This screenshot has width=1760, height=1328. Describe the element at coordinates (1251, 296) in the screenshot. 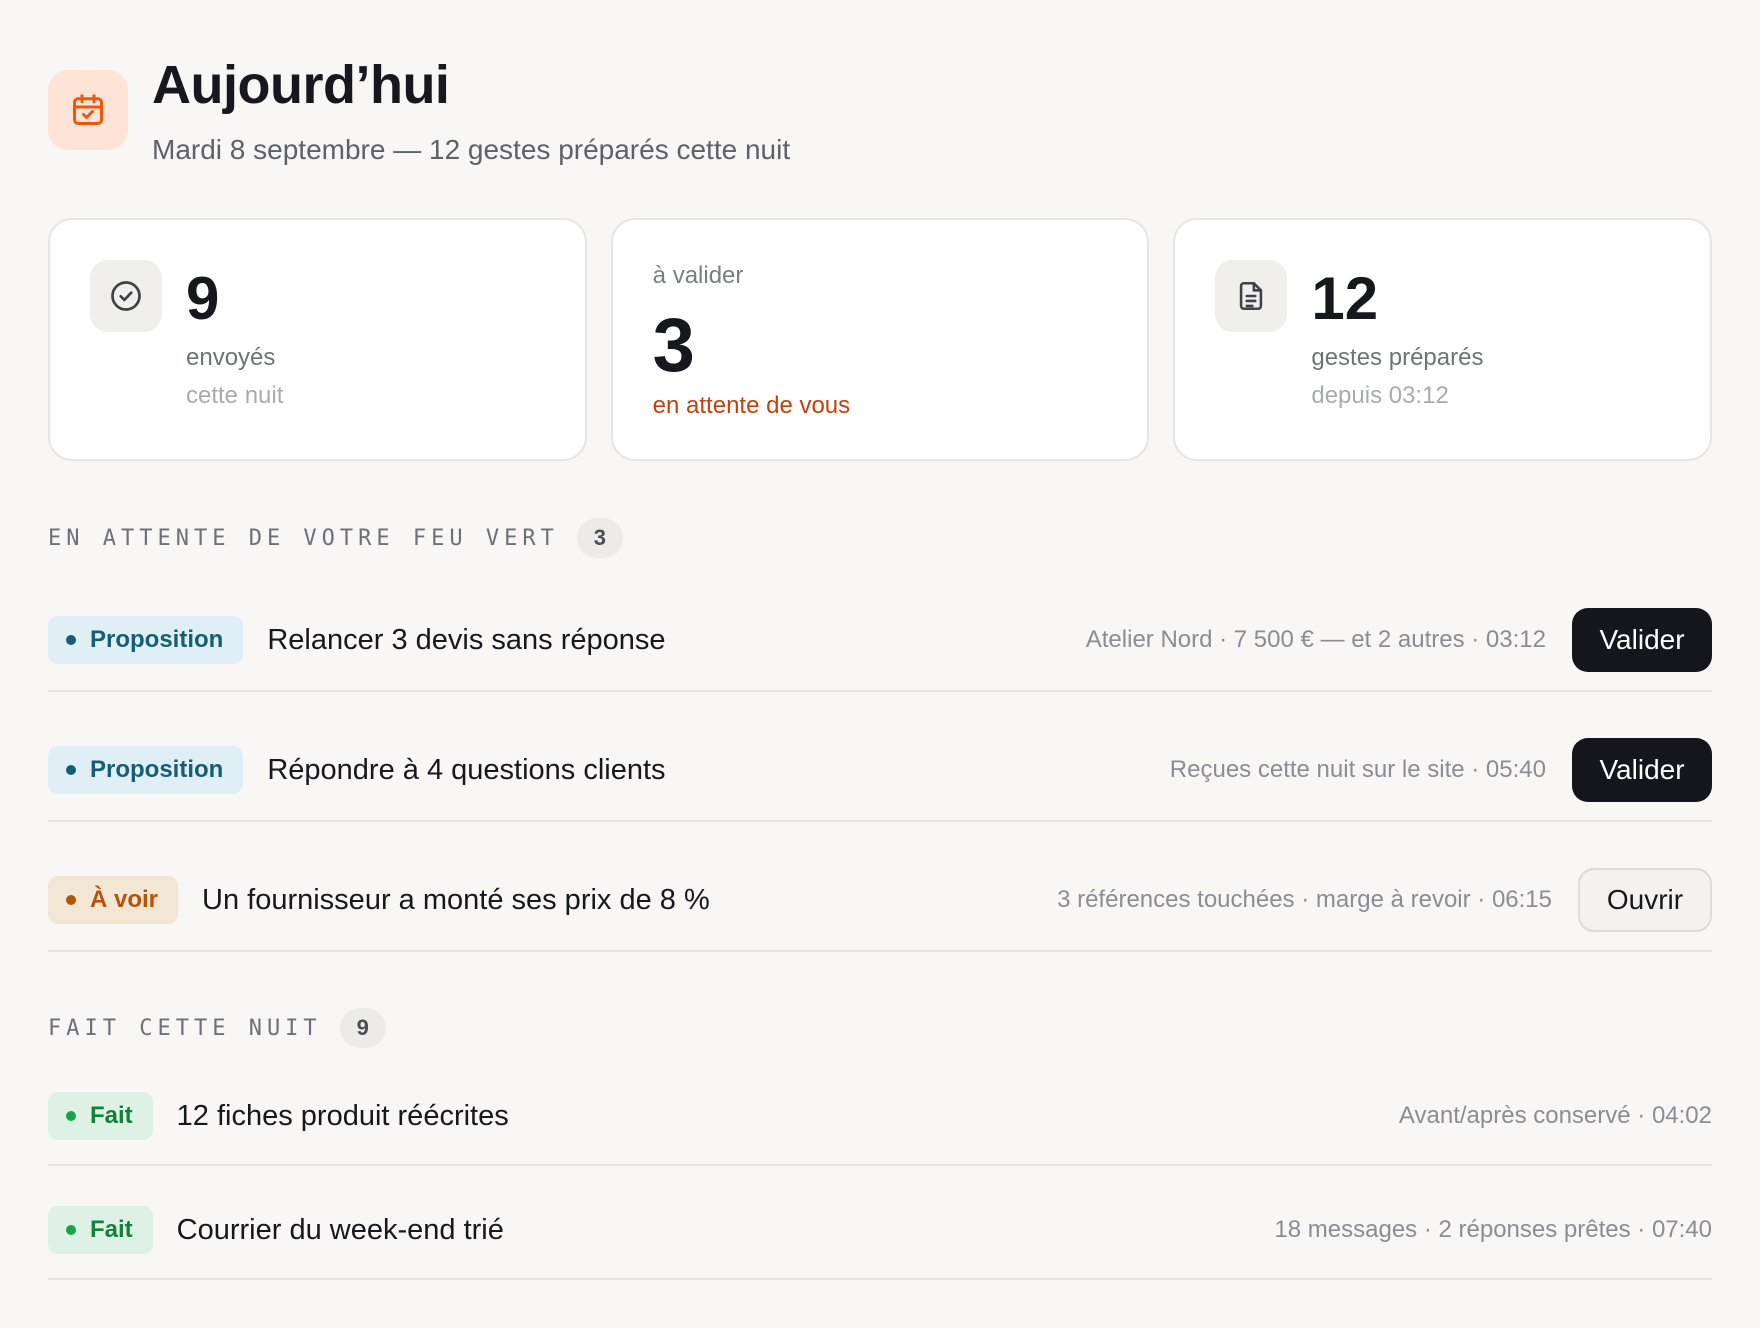

I see `document-icon` at that location.